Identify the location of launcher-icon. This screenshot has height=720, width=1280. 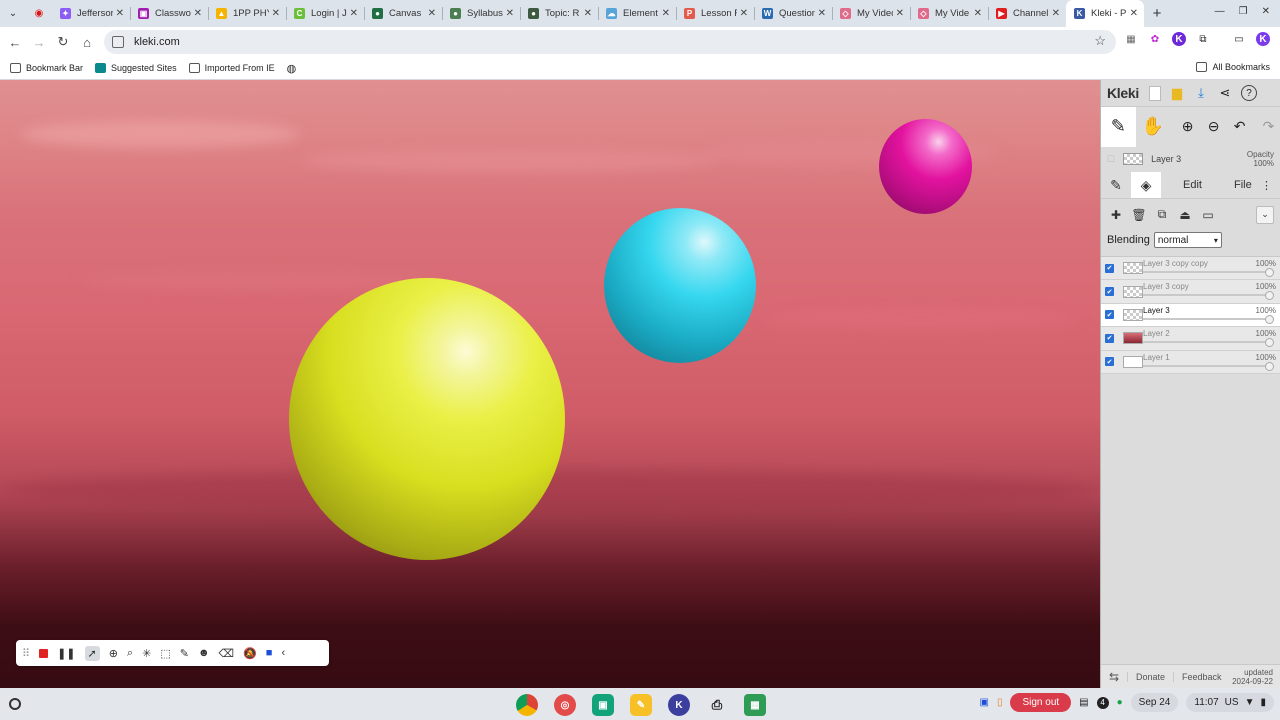
(15, 704).